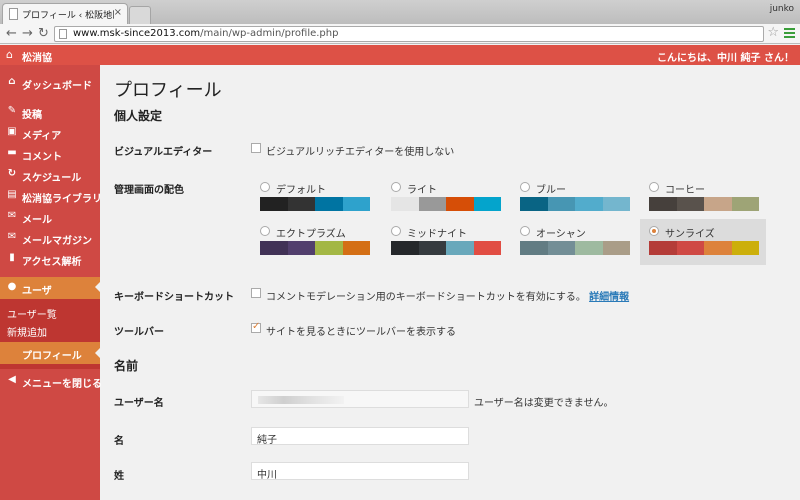 The image size is (800, 500). What do you see at coordinates (149, 190) in the screenshot?
I see `color-scheme-label: 管理画面の配色` at bounding box center [149, 190].